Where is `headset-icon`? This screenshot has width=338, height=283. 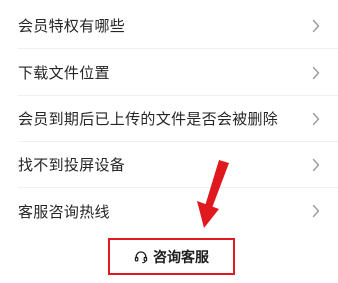
headset-icon is located at coordinates (141, 256).